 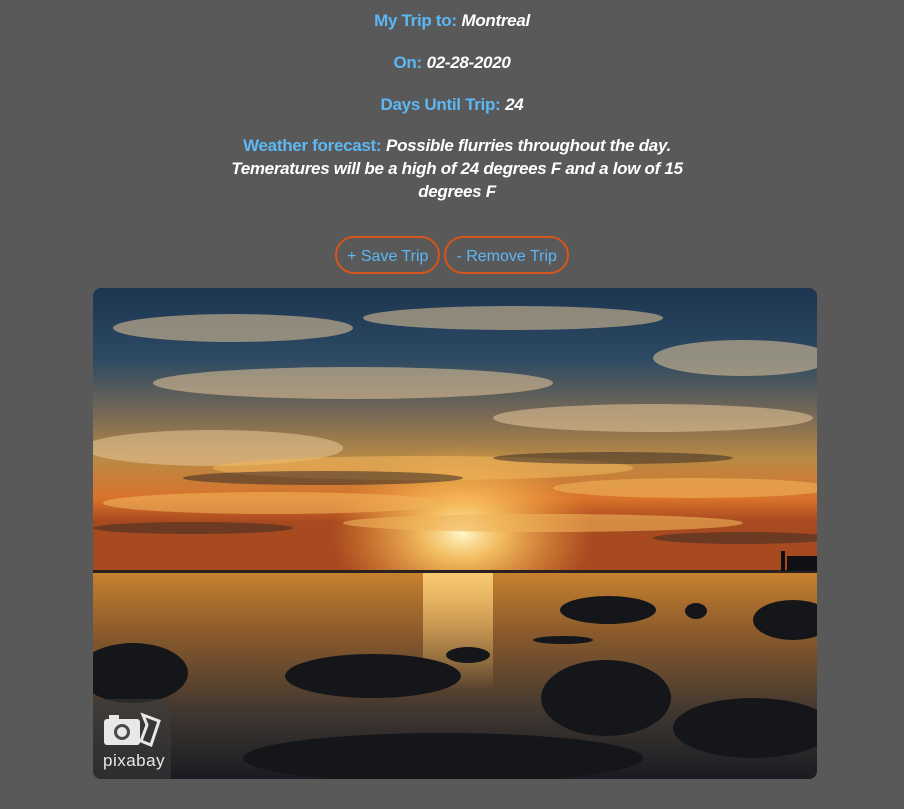 I want to click on destination-row: My Trip to: Montreal, so click(x=452, y=20).